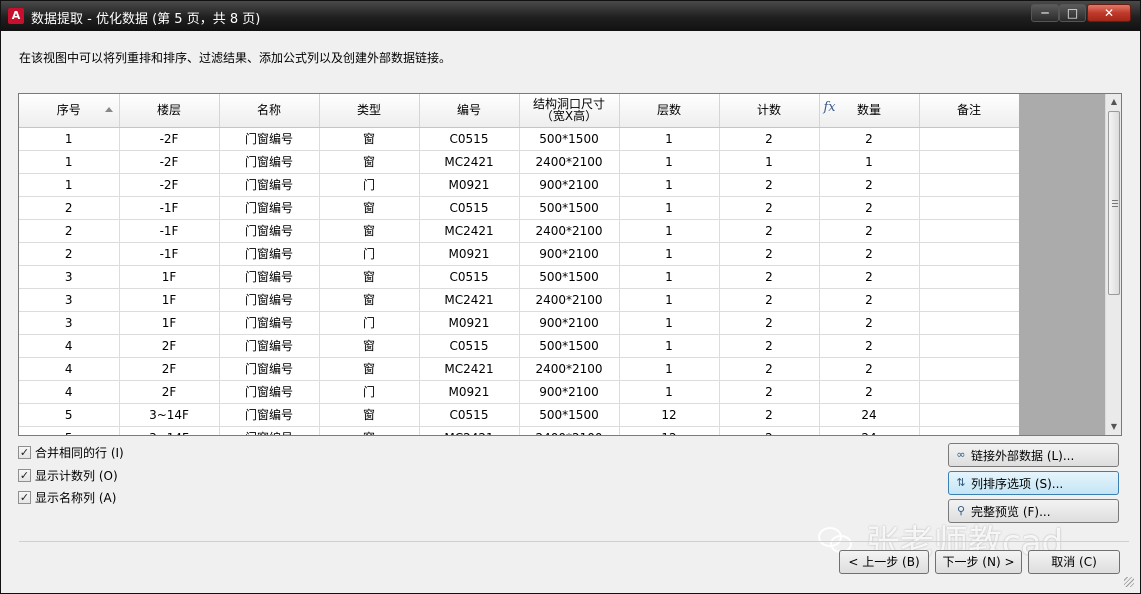  I want to click on table-cell: 24, so click(869, 415).